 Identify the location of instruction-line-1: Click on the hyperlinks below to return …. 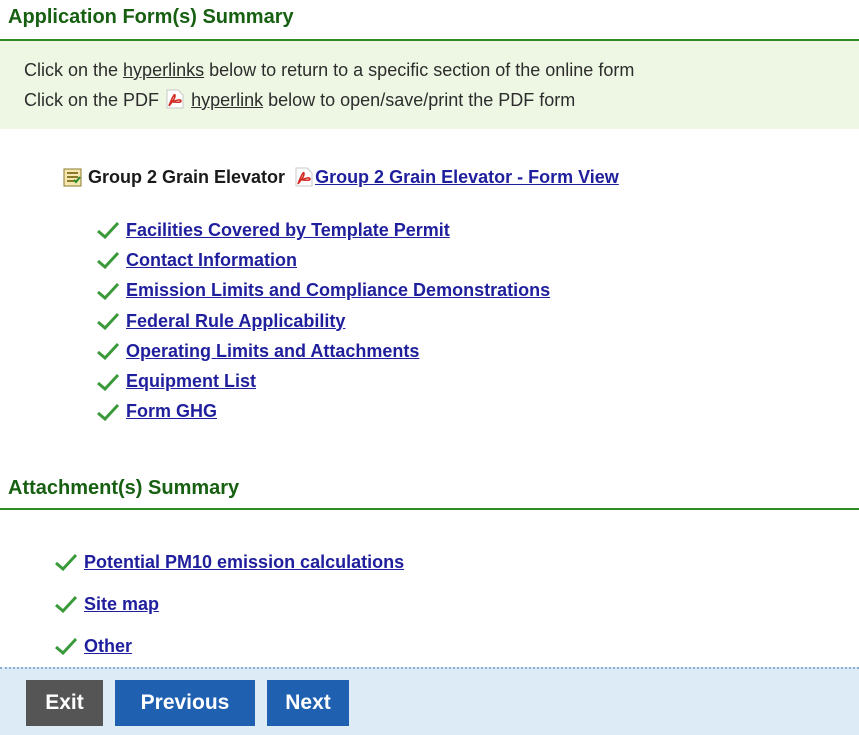
(329, 70).